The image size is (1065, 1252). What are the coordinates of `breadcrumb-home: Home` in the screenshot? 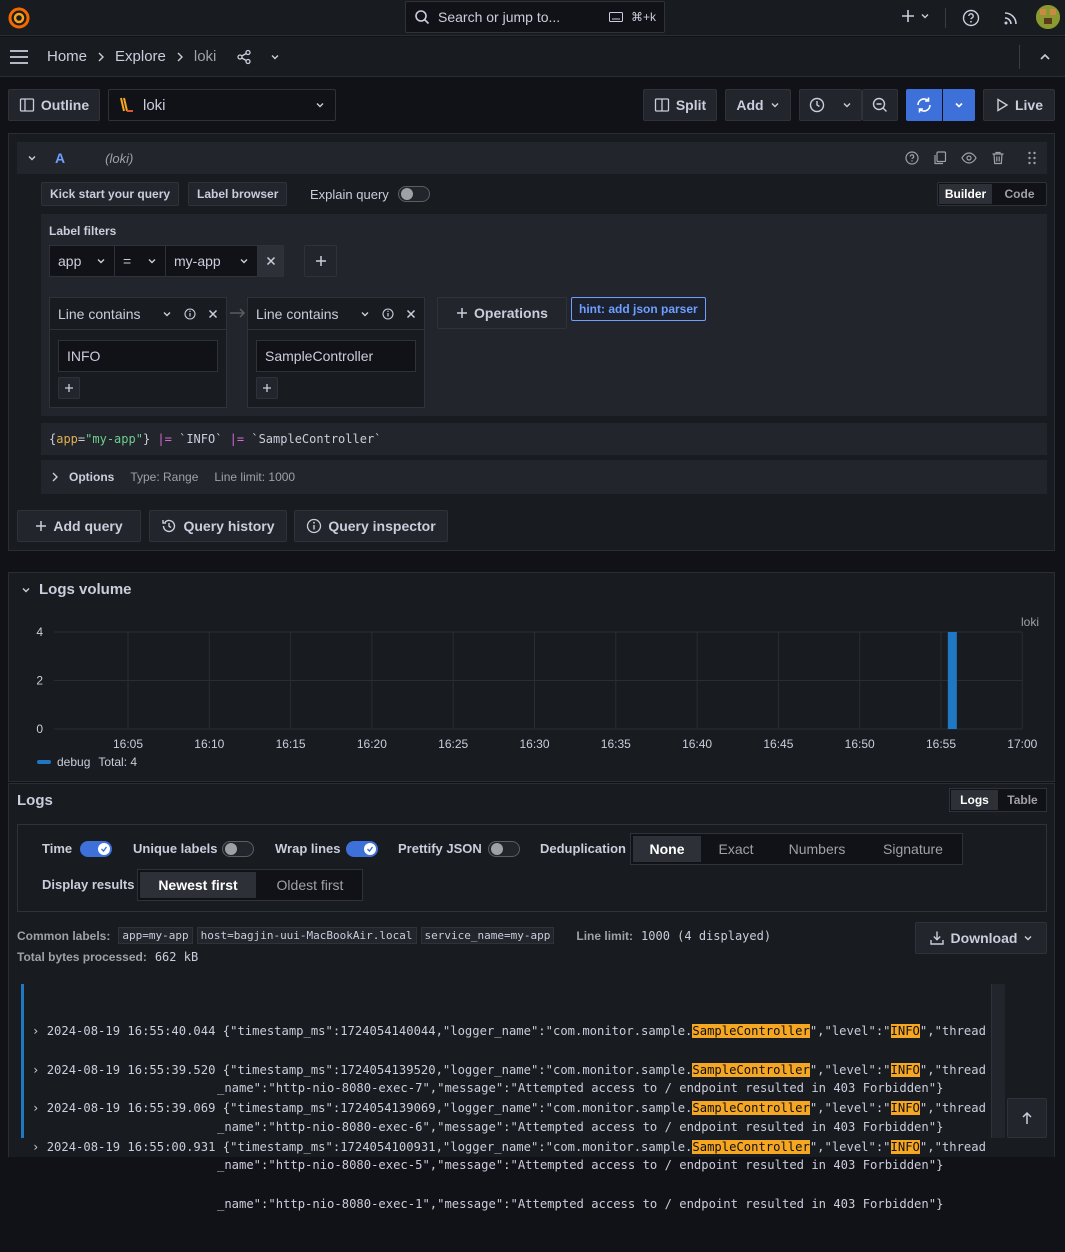 It's located at (67, 56).